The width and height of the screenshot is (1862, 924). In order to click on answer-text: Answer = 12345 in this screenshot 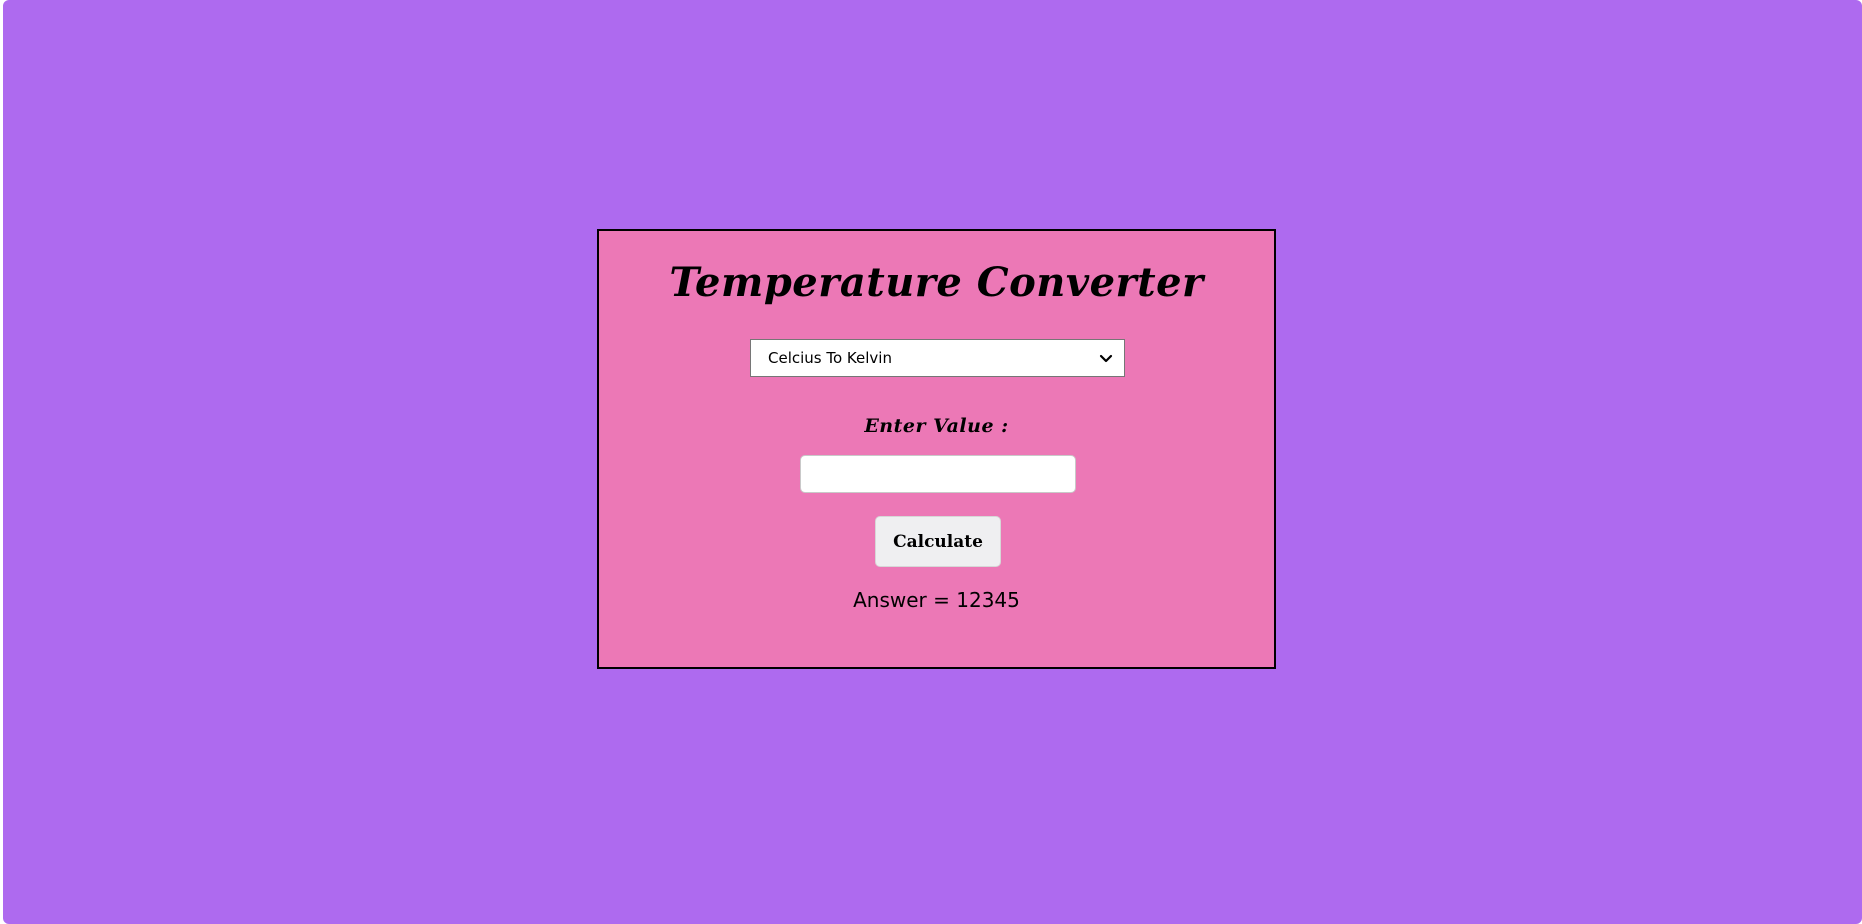, I will do `click(936, 600)`.